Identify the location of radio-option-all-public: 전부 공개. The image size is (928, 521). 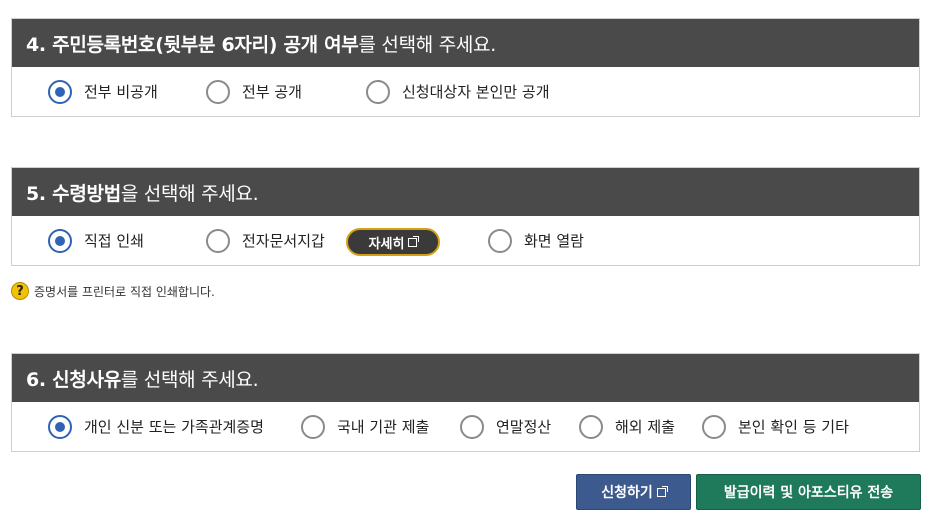
(254, 91).